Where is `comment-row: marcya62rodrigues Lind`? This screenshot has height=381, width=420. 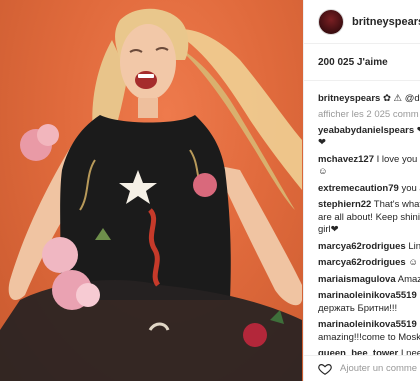 comment-row: marcya62rodrigues Lind is located at coordinates (369, 247).